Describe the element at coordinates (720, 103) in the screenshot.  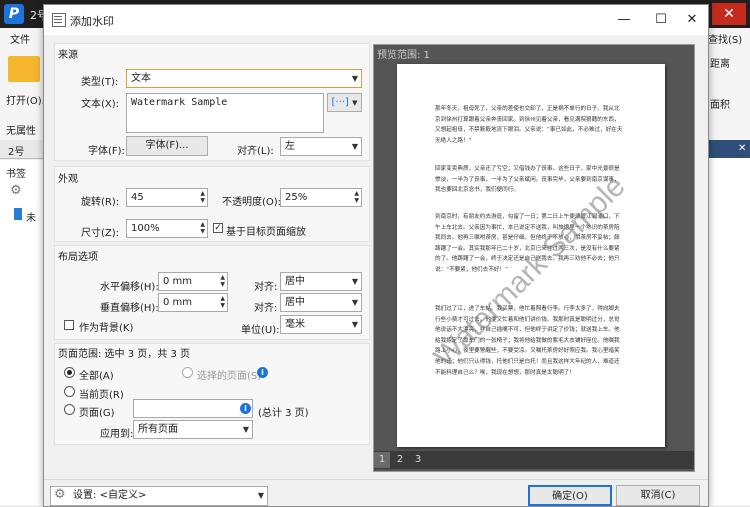
I see `area-tool: 面积` at that location.